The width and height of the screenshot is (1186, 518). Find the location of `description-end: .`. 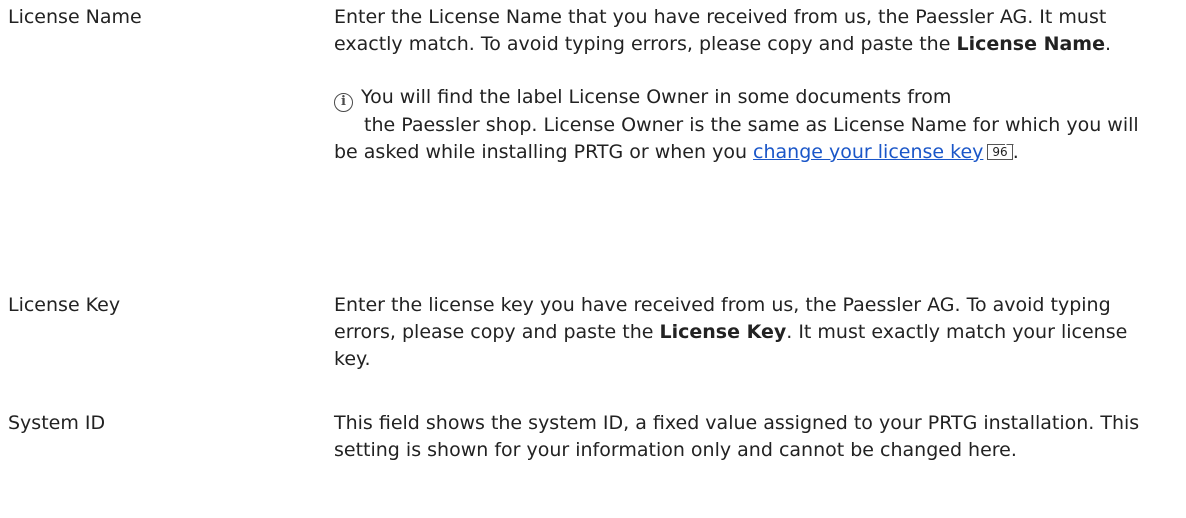

description-end: . is located at coordinates (1108, 44).